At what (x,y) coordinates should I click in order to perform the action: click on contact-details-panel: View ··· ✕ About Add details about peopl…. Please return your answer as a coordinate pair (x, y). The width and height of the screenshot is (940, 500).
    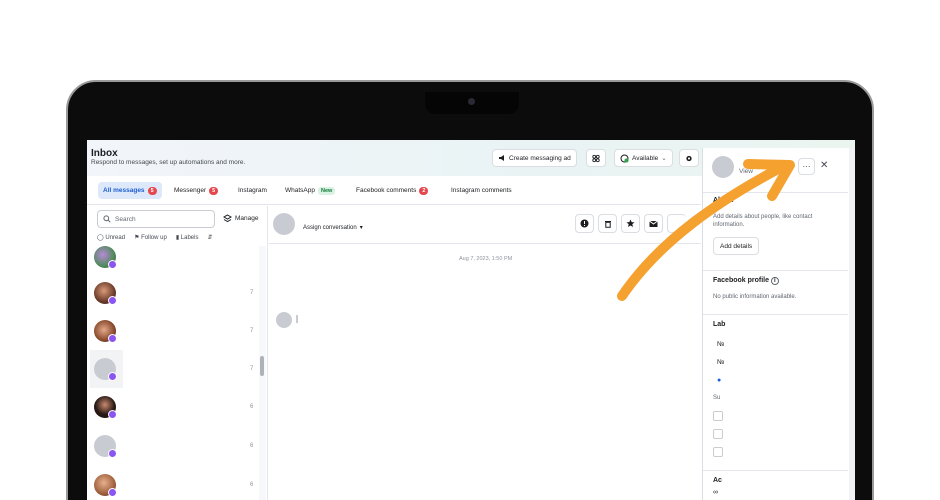
    Looking at the image, I should click on (778, 324).